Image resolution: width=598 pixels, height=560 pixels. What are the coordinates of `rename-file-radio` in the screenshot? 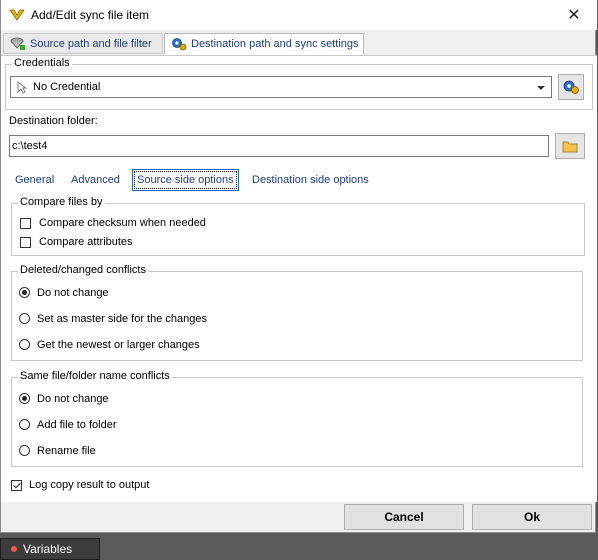 It's located at (24, 450).